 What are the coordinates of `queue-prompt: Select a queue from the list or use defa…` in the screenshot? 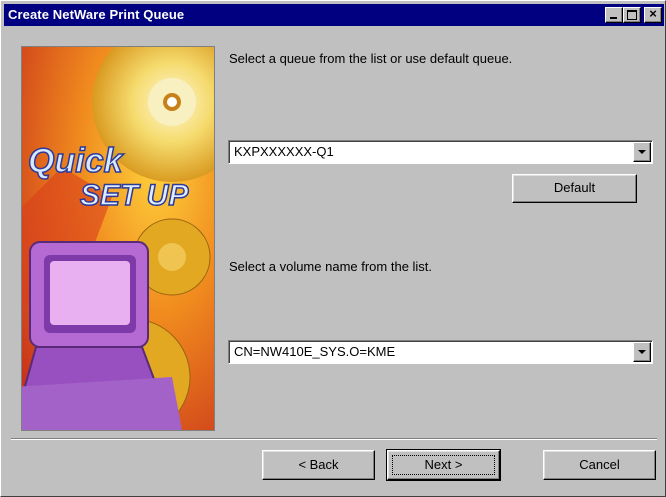 It's located at (371, 58).